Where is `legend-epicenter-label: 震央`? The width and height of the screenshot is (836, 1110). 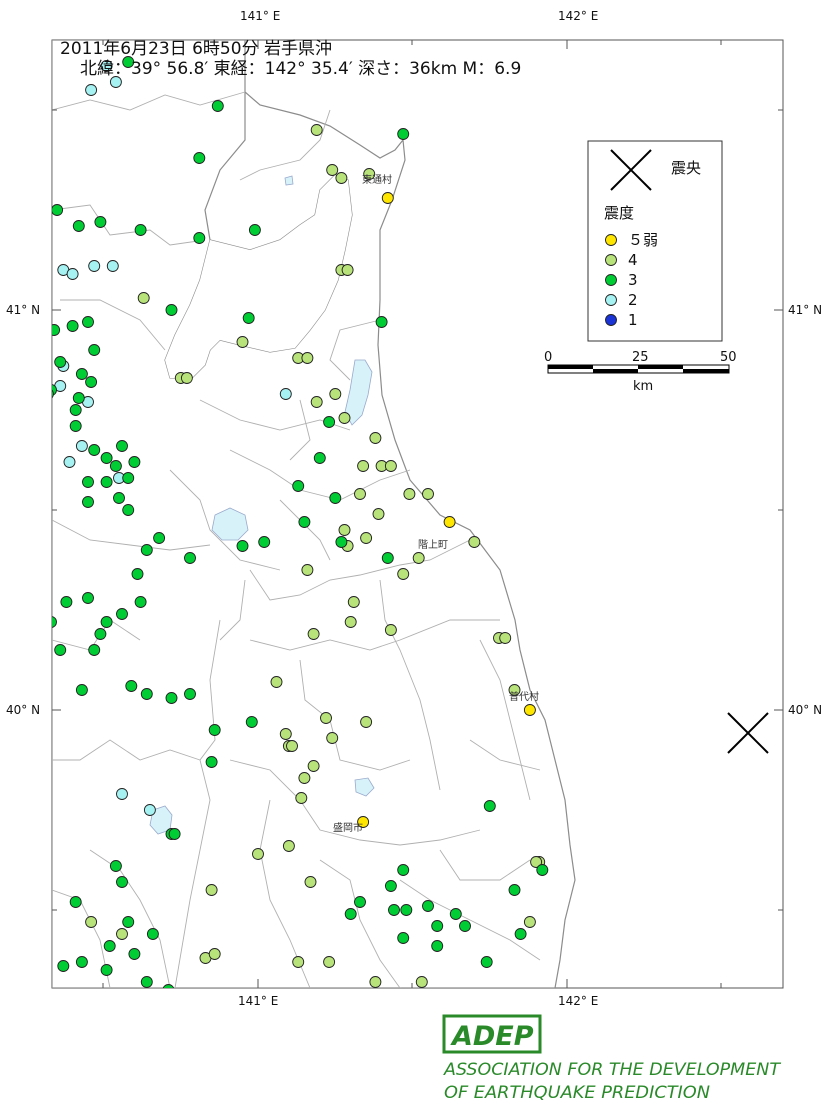
legend-epicenter-label: 震央 is located at coordinates (686, 168).